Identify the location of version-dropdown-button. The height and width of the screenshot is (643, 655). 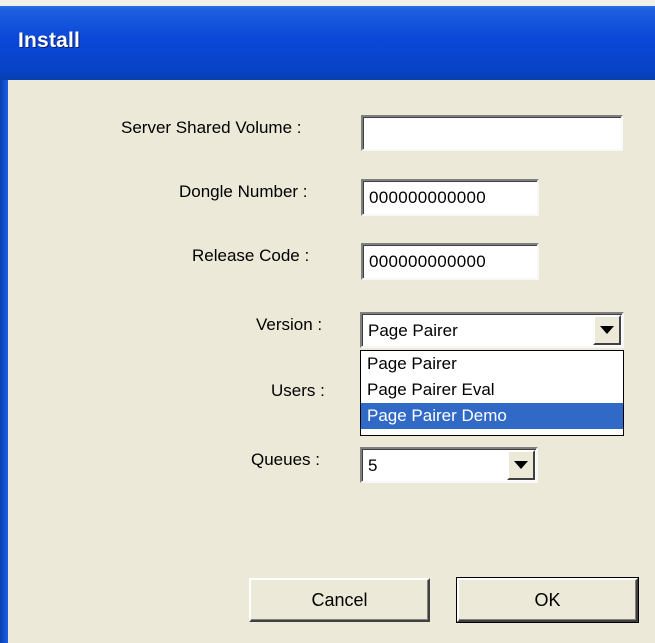
(607, 330).